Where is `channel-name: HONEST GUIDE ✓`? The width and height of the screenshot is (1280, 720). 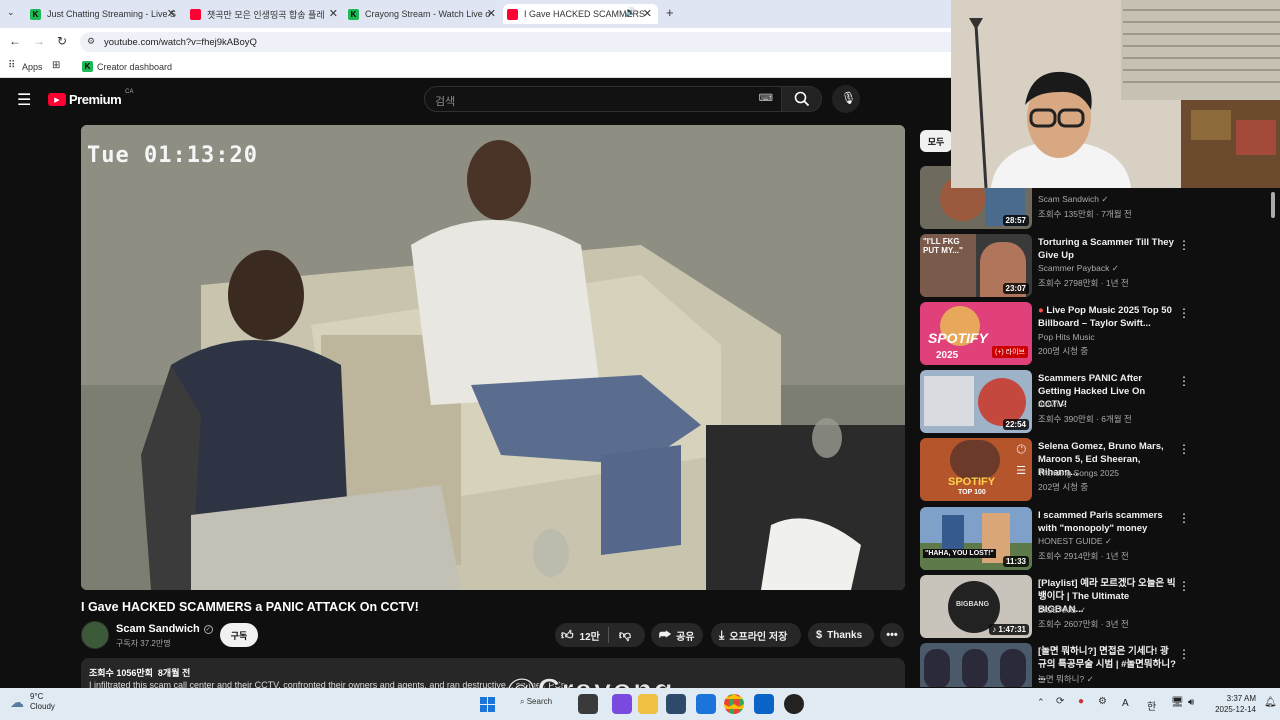
channel-name: HONEST GUIDE ✓ is located at coordinates (1075, 541).